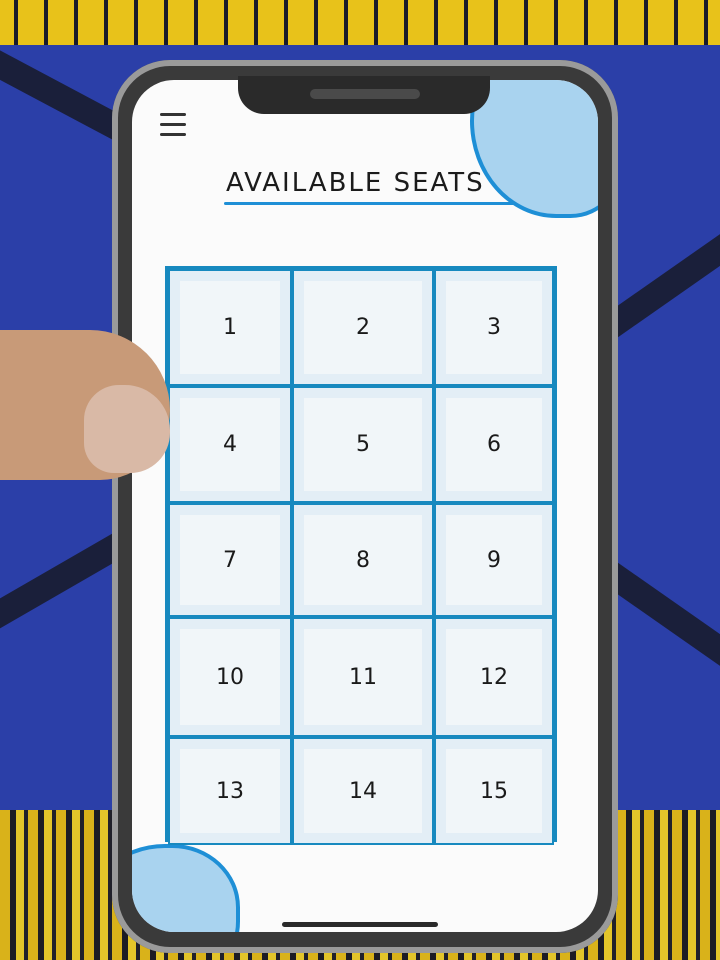 This screenshot has width=720, height=960. Describe the element at coordinates (363, 677) in the screenshot. I see `seat-11: 11` at that location.